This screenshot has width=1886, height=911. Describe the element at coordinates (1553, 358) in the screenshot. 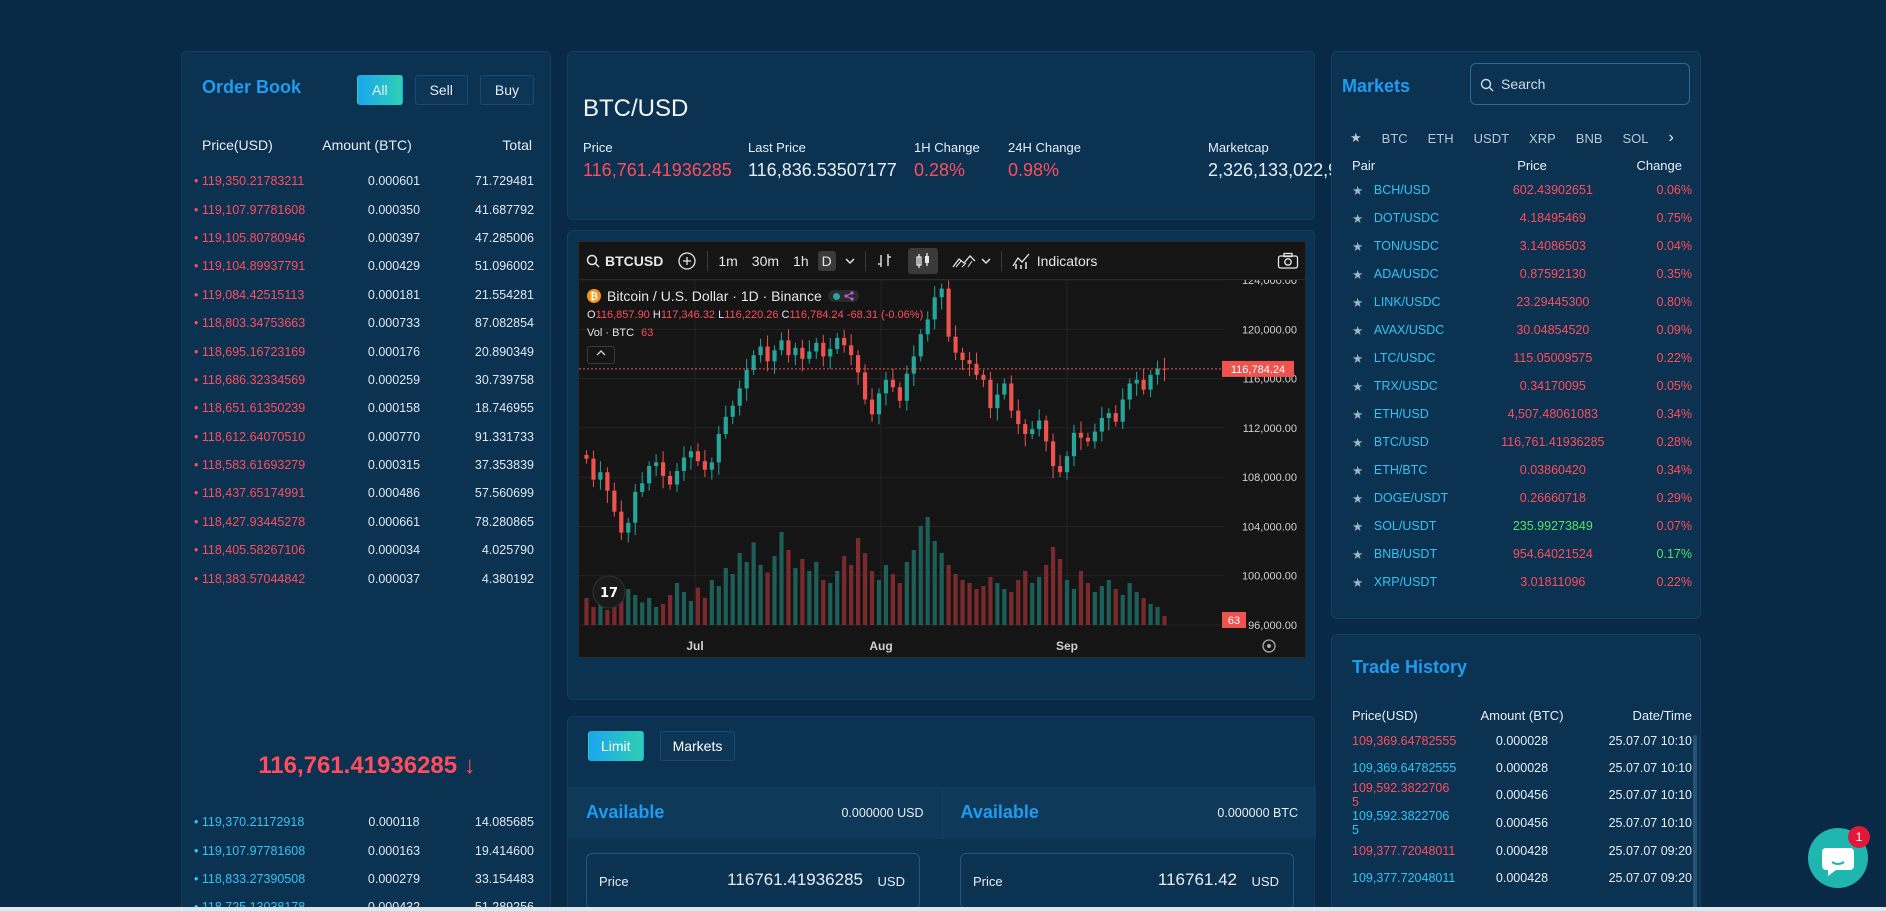

I see `market-price: 115.05009575` at that location.